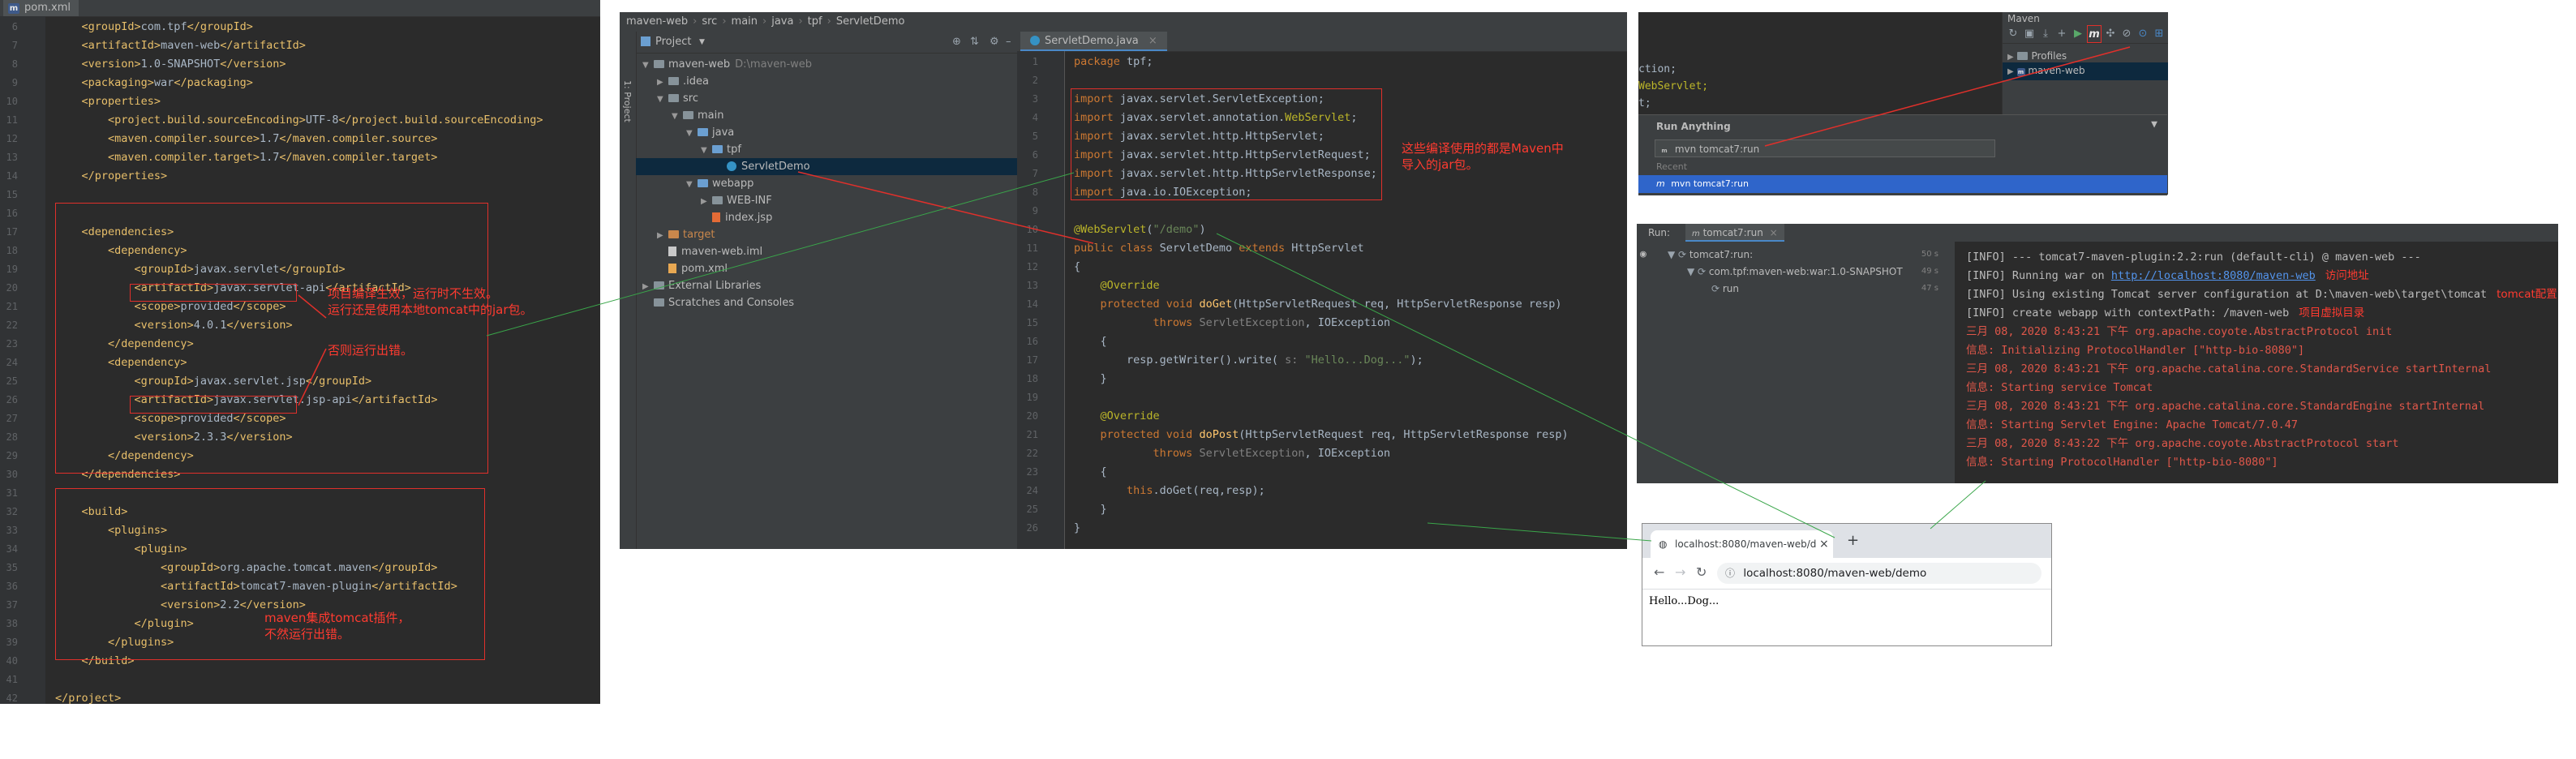  Describe the element at coordinates (1693, 126) in the screenshot. I see `run-anything-title: Run Anything` at that location.